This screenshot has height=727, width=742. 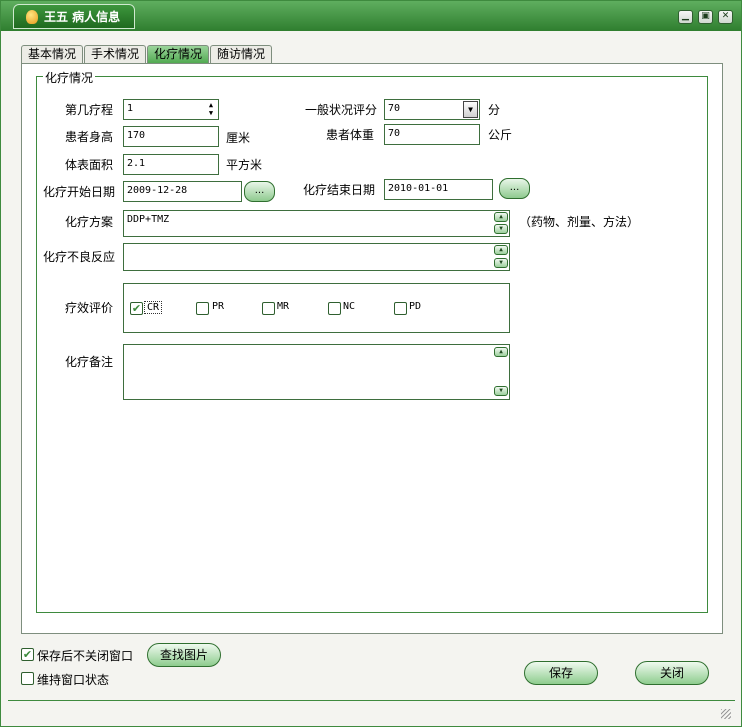 I want to click on spinner-arrows: ▲ ▼, so click(x=211, y=109).